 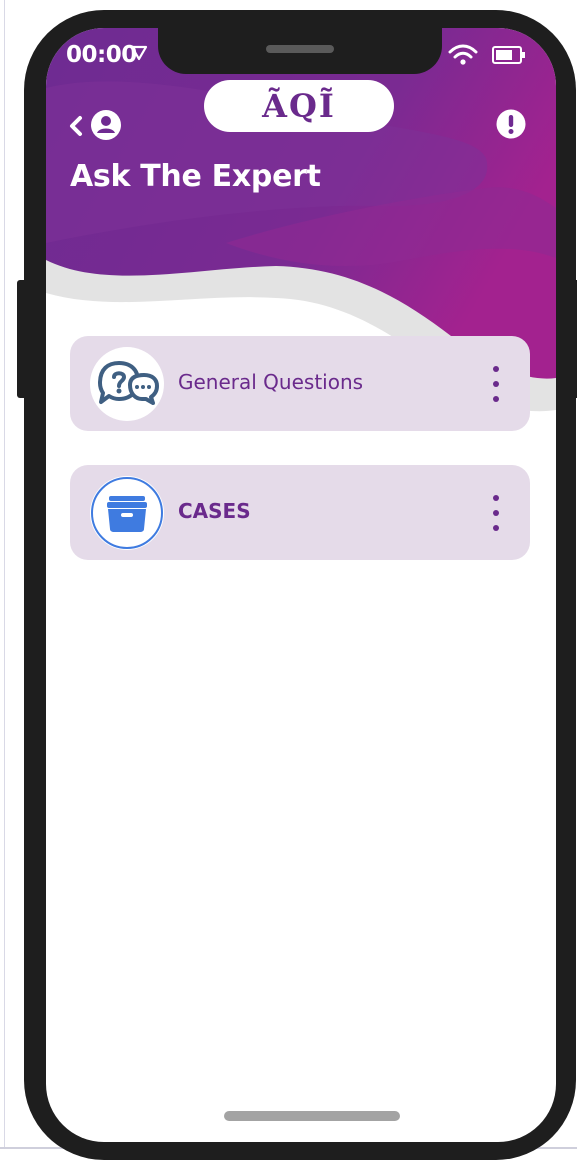 What do you see at coordinates (463, 54) in the screenshot?
I see `wifi-icon` at bounding box center [463, 54].